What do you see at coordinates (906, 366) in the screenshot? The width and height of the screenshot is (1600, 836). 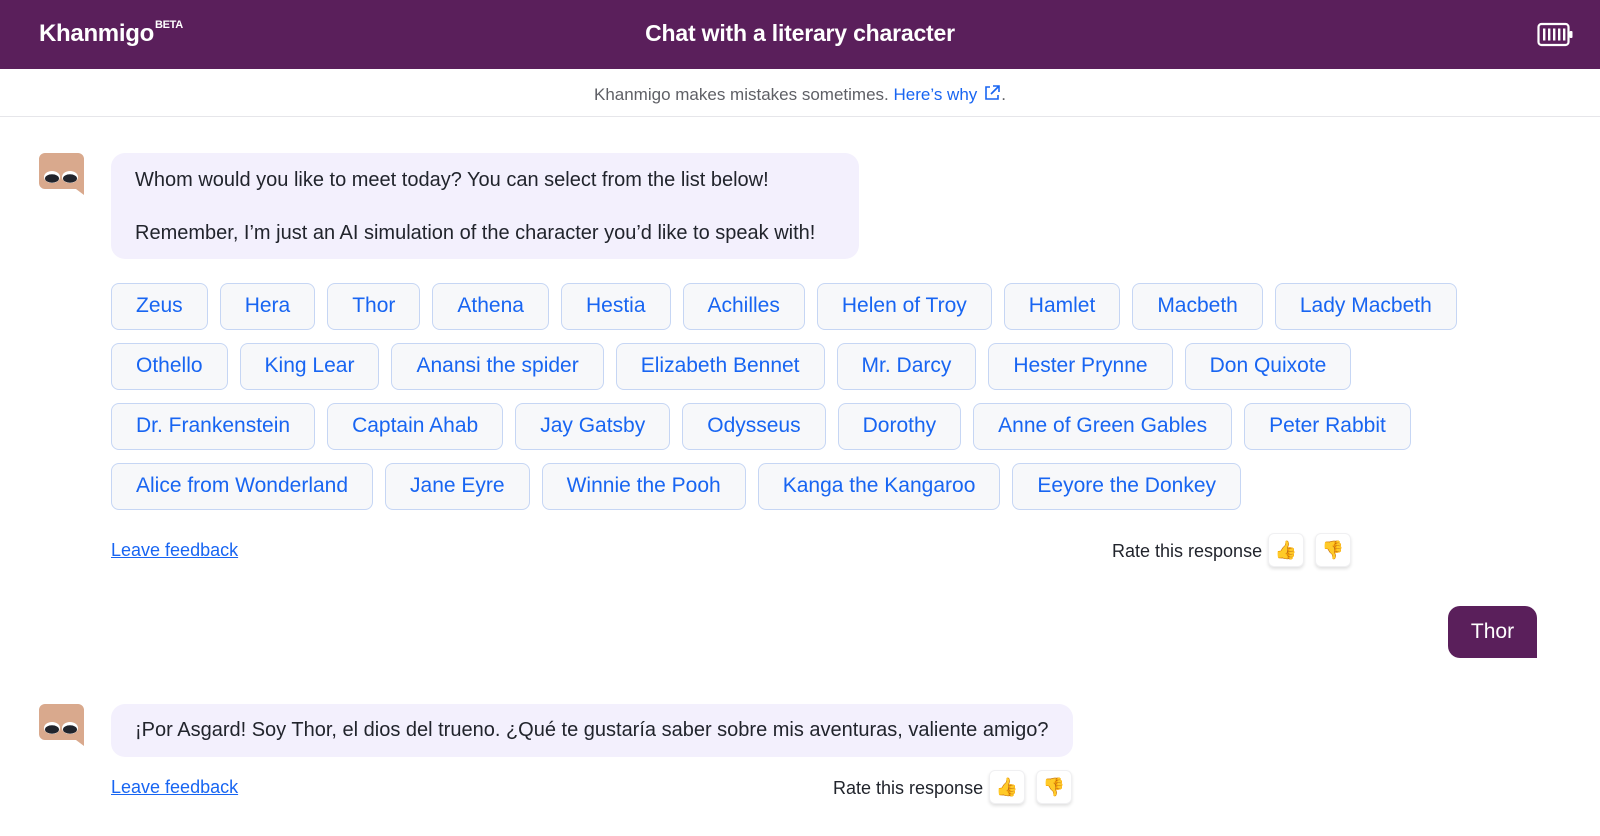 I see `character-chip-mr-darcy: Mr. Darcy` at bounding box center [906, 366].